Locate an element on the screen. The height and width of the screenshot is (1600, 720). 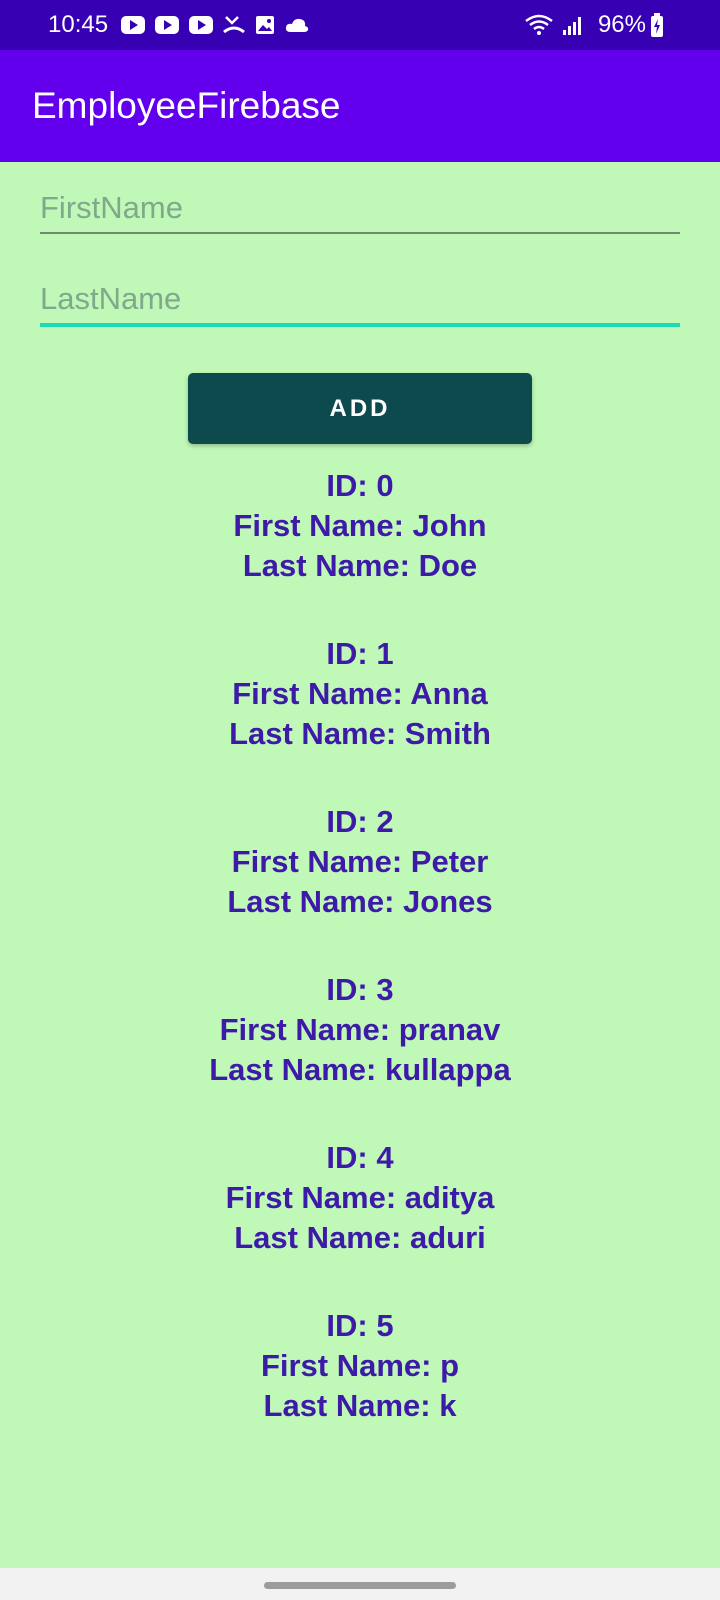
employee-last-name: Last Name: Smith is located at coordinates (360, 733).